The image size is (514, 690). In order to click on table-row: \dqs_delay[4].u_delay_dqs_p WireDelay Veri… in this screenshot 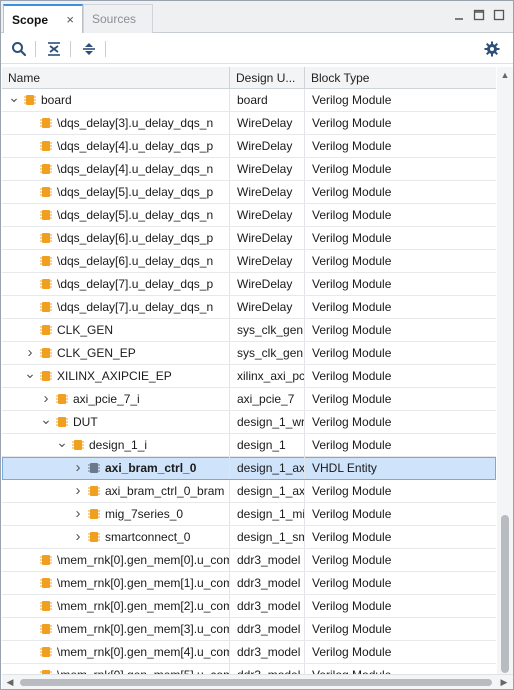, I will do `click(249, 146)`.